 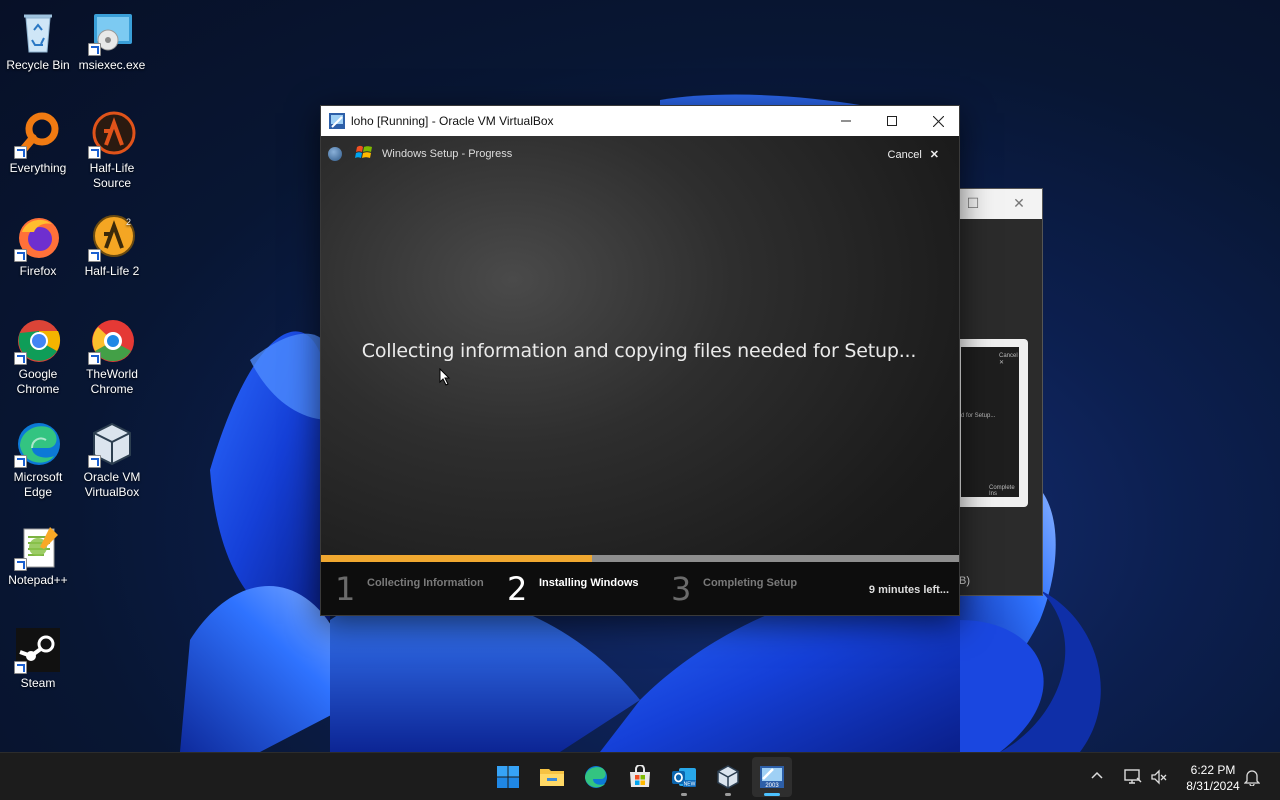 I want to click on maximize-icon, so click(x=892, y=121).